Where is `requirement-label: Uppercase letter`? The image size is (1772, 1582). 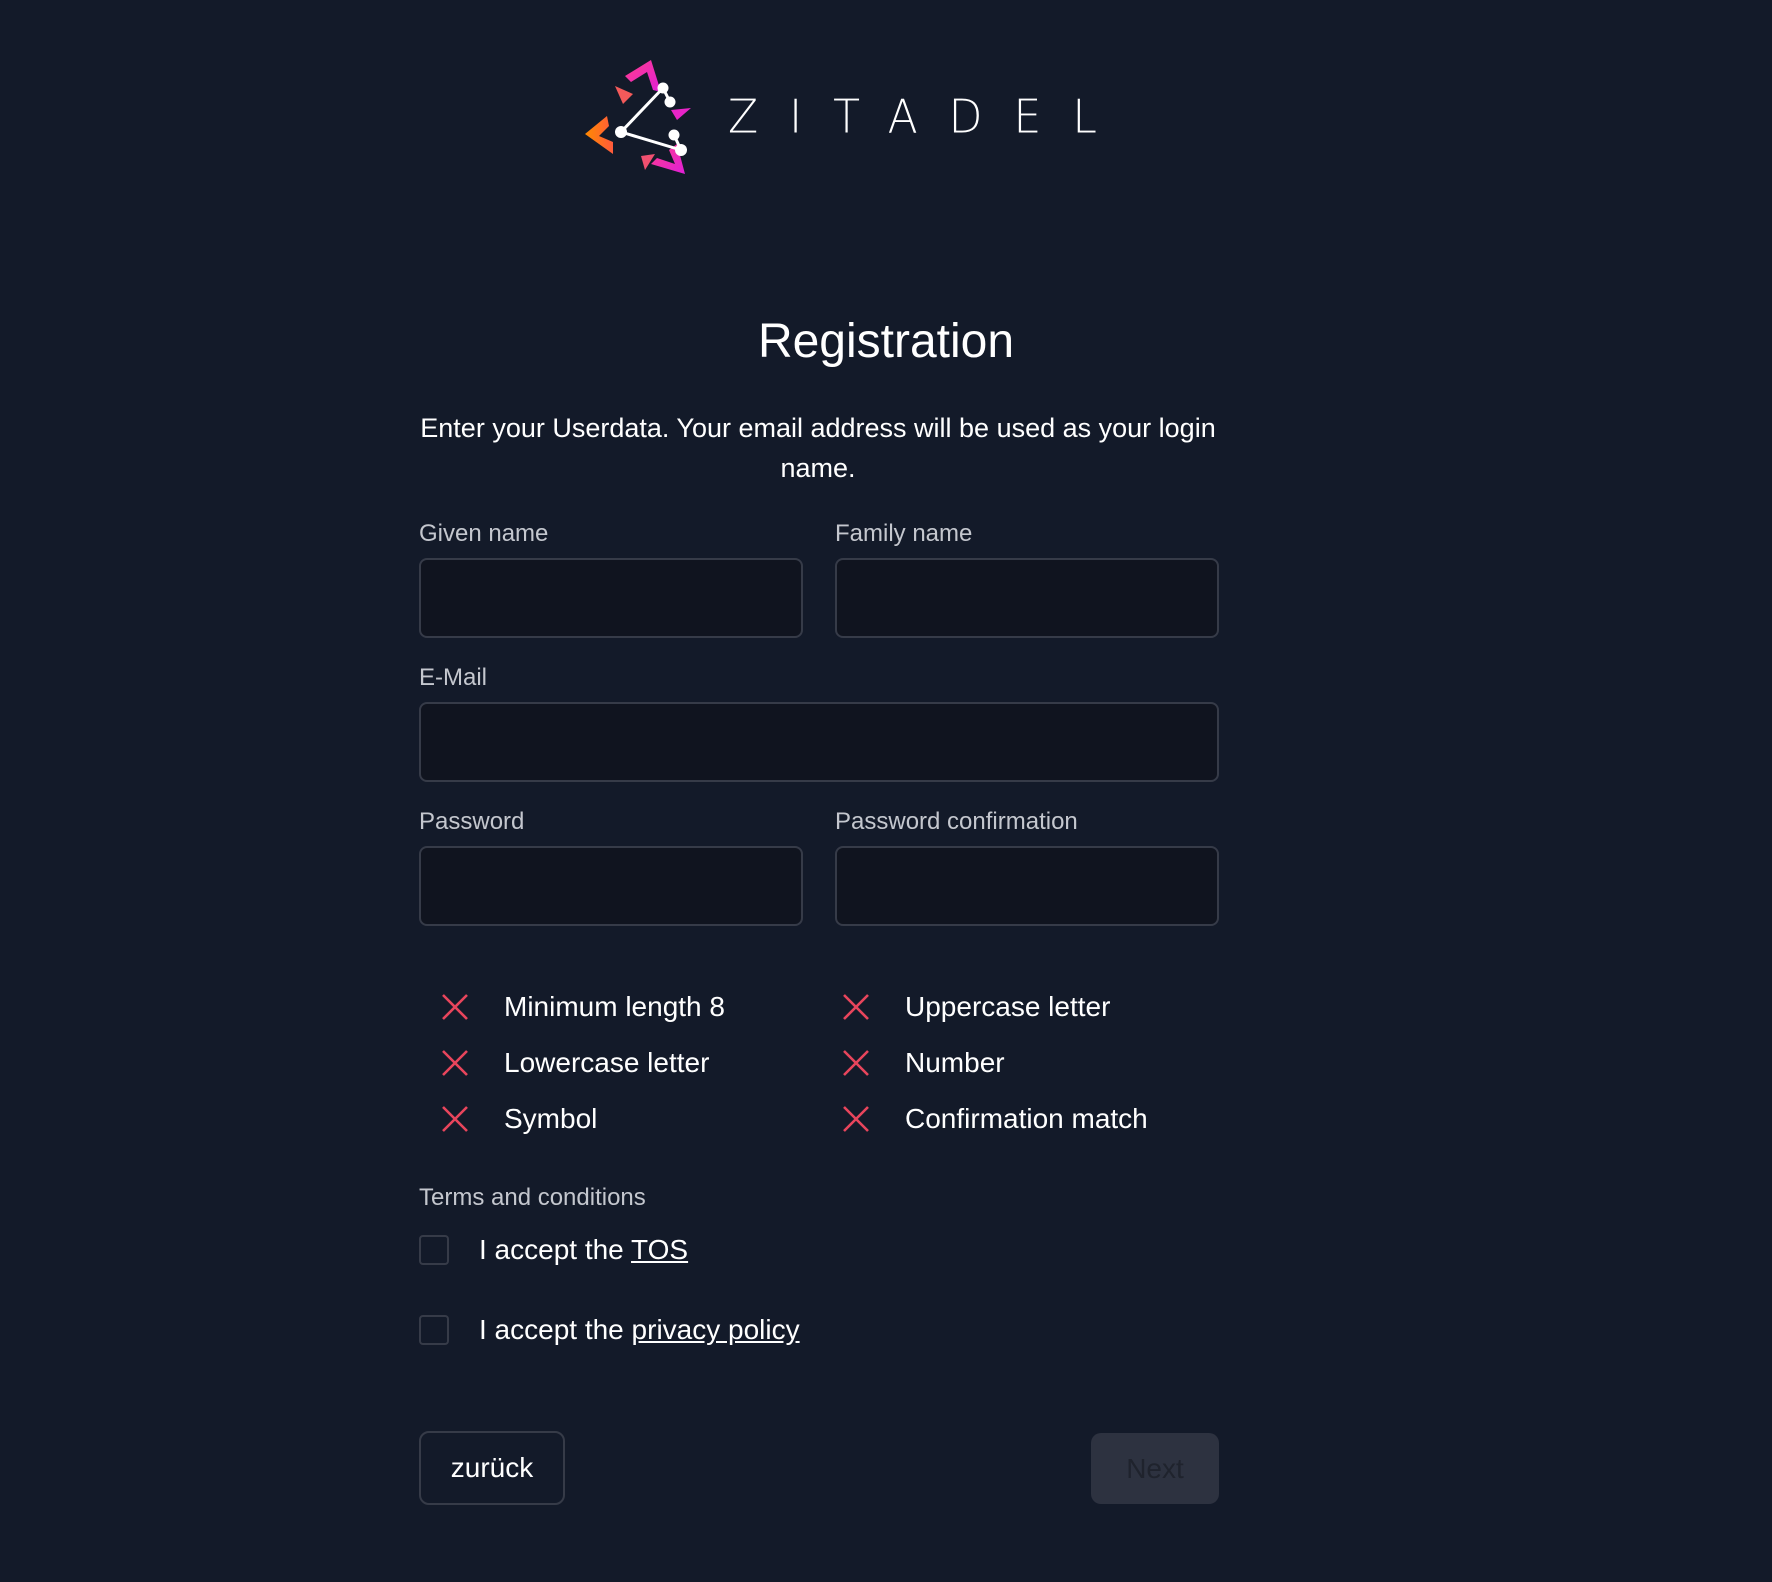 requirement-label: Uppercase letter is located at coordinates (1008, 1006).